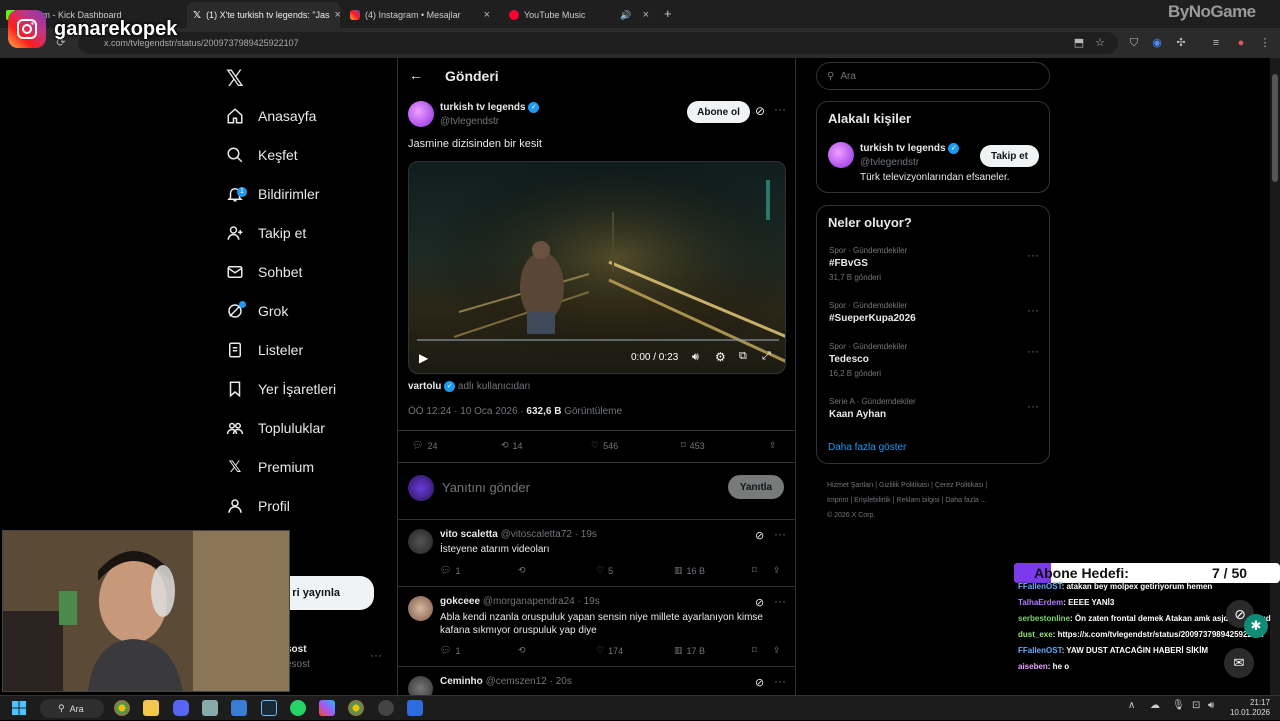 Image resolution: width=1280 pixels, height=721 pixels. Describe the element at coordinates (756, 487) in the screenshot. I see `reply-button: Yanıtla` at that location.